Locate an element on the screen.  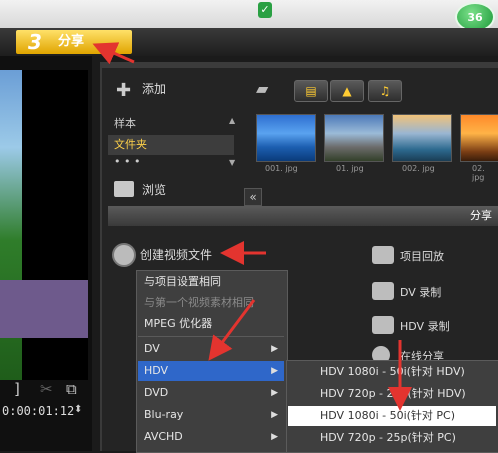
add-icon: ✚ is located at coordinates (123, 90).